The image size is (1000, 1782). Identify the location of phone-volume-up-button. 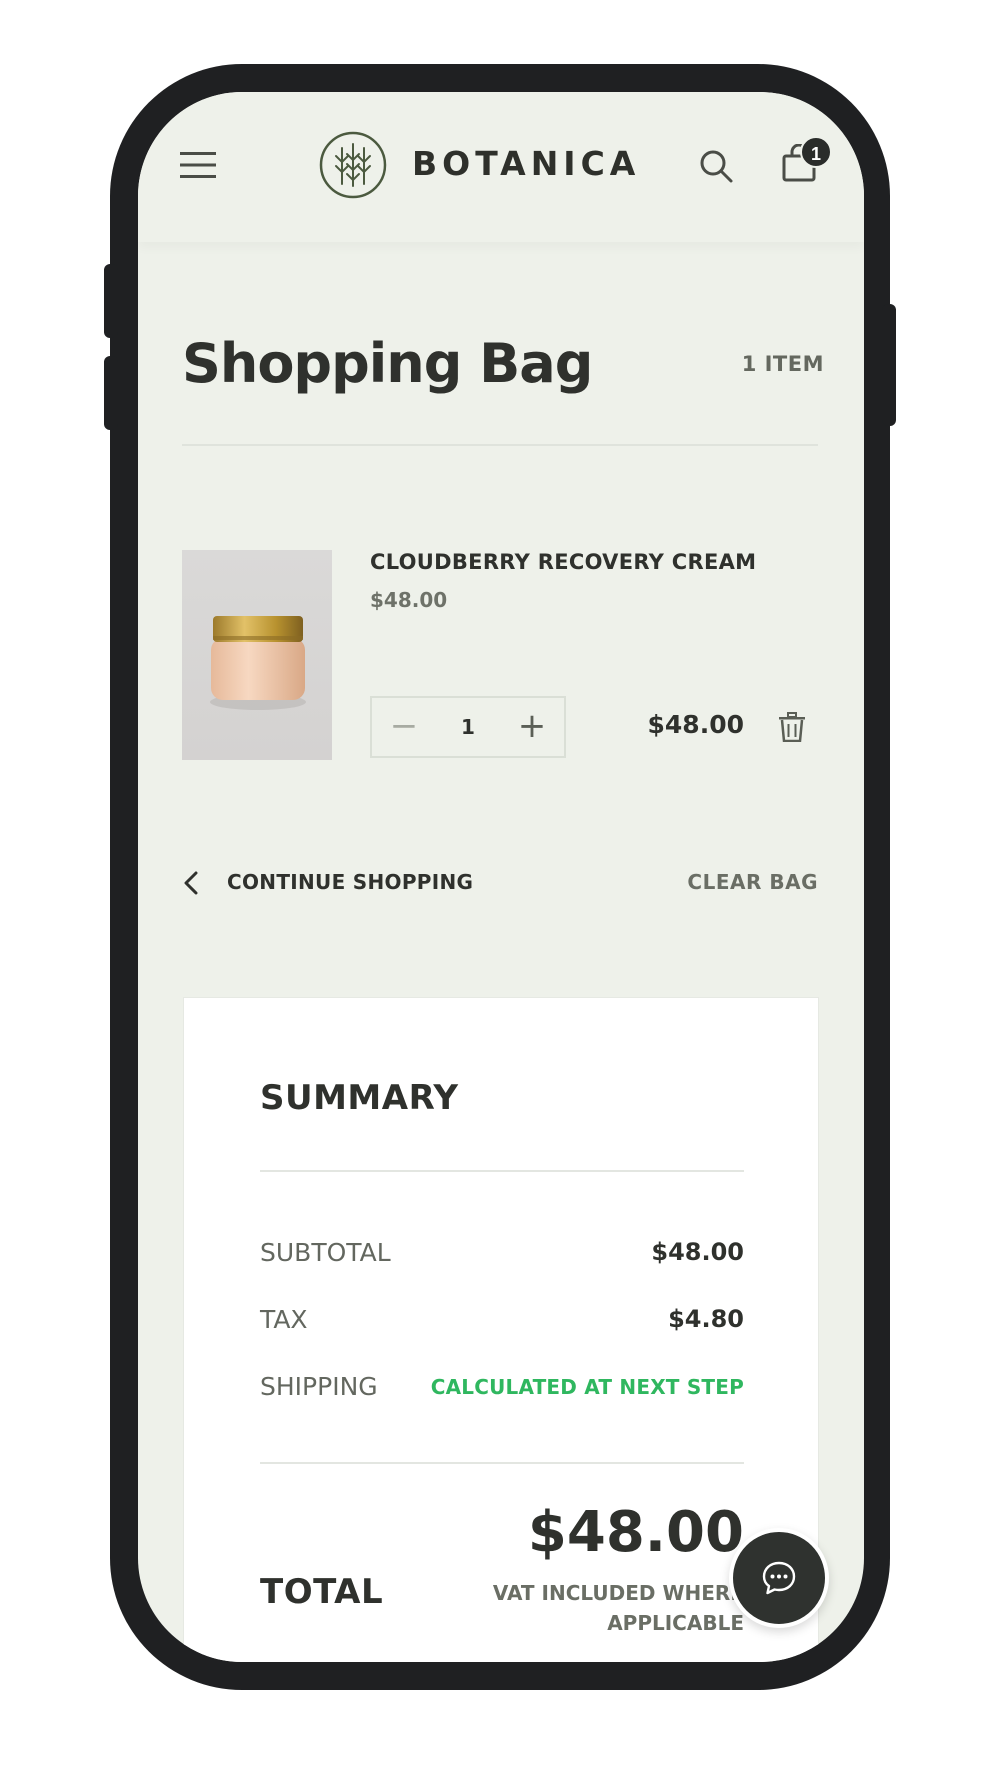
(111, 301).